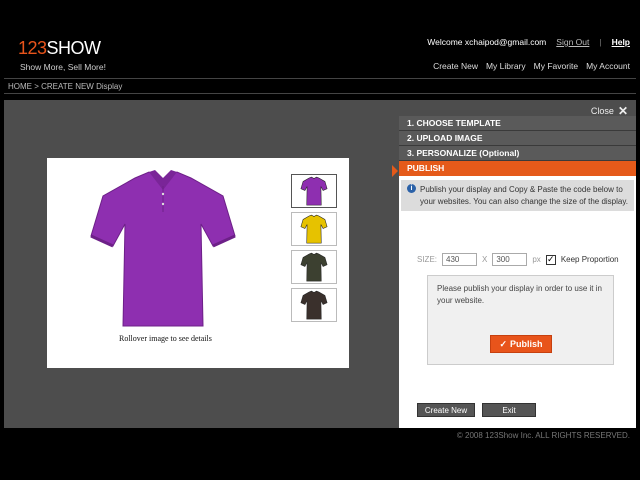 The image size is (640, 480). Describe the element at coordinates (602, 111) in the screenshot. I see `close-label: Close` at that location.